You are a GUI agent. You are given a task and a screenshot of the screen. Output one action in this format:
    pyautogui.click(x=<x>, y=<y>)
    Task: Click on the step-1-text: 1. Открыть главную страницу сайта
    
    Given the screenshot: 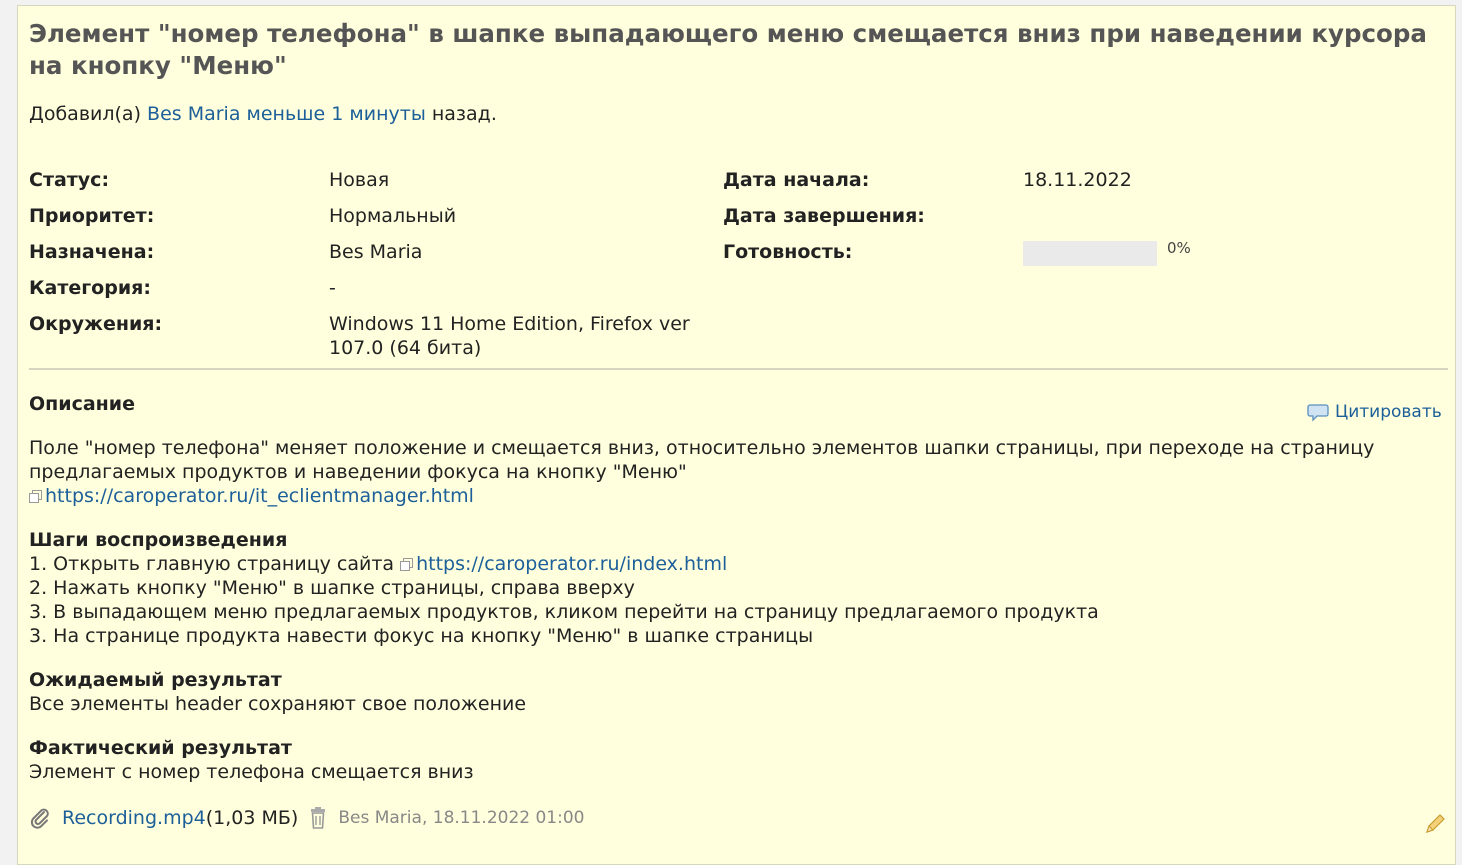 What is the action you would take?
    pyautogui.click(x=215, y=564)
    